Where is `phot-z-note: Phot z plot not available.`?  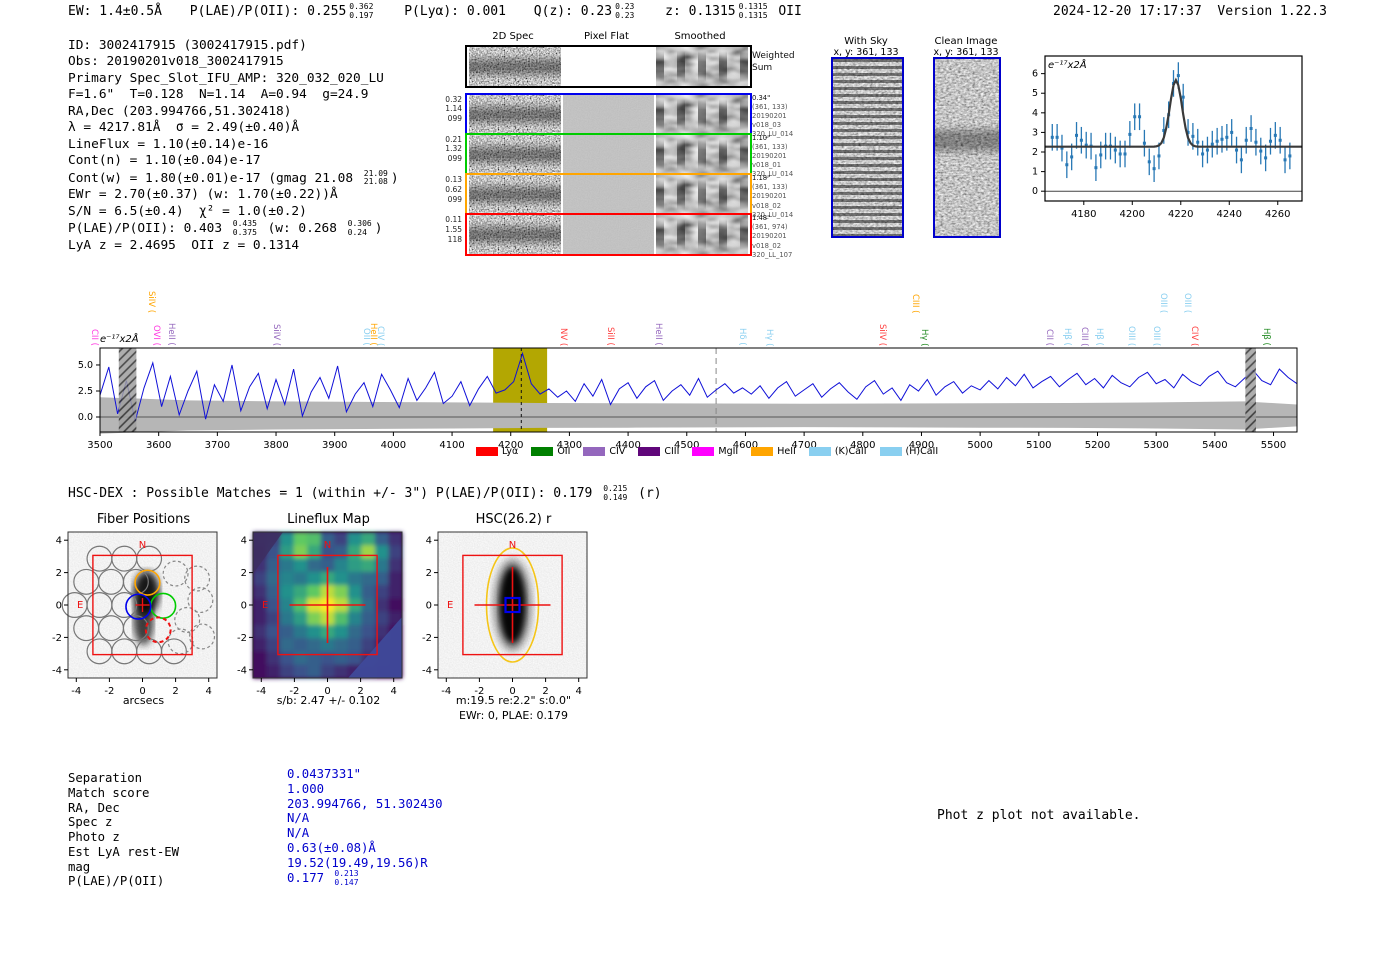
phot-z-note: Phot z plot not available. is located at coordinates (1039, 815).